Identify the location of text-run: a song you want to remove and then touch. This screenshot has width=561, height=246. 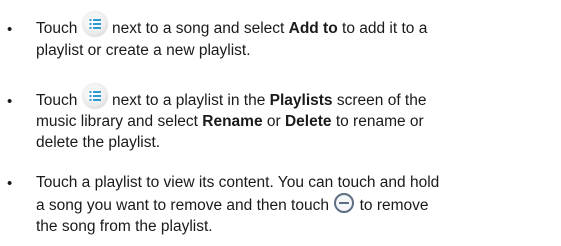
(185, 205).